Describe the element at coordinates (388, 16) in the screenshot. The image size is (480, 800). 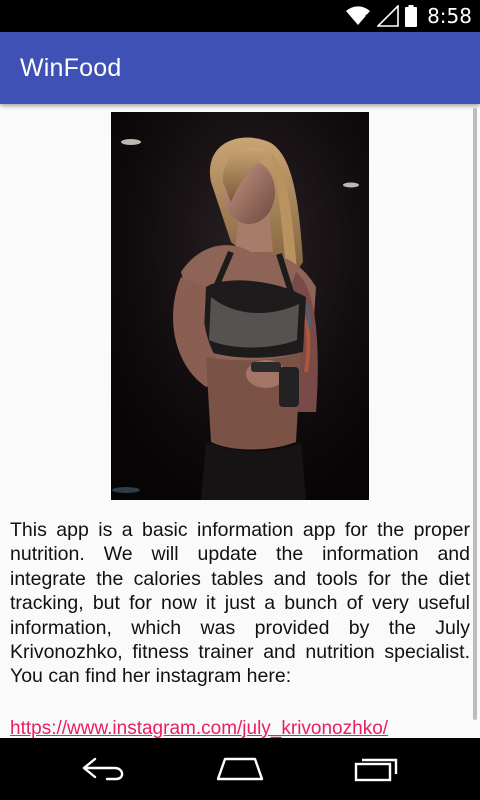
I see `signal-icon` at that location.